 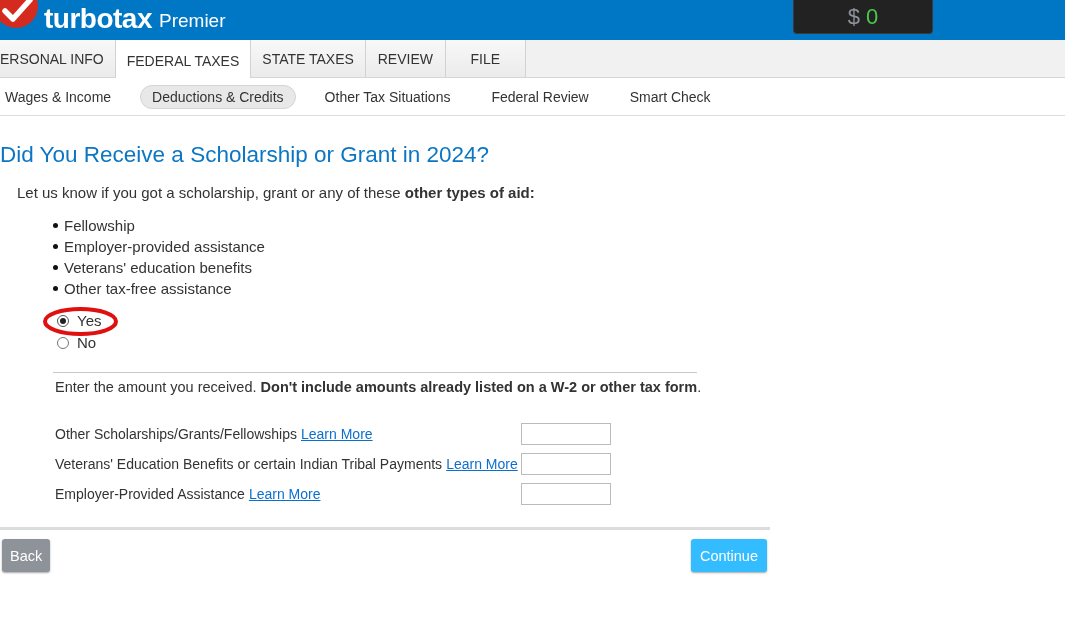 What do you see at coordinates (77, 343) in the screenshot?
I see `radio-option: No` at bounding box center [77, 343].